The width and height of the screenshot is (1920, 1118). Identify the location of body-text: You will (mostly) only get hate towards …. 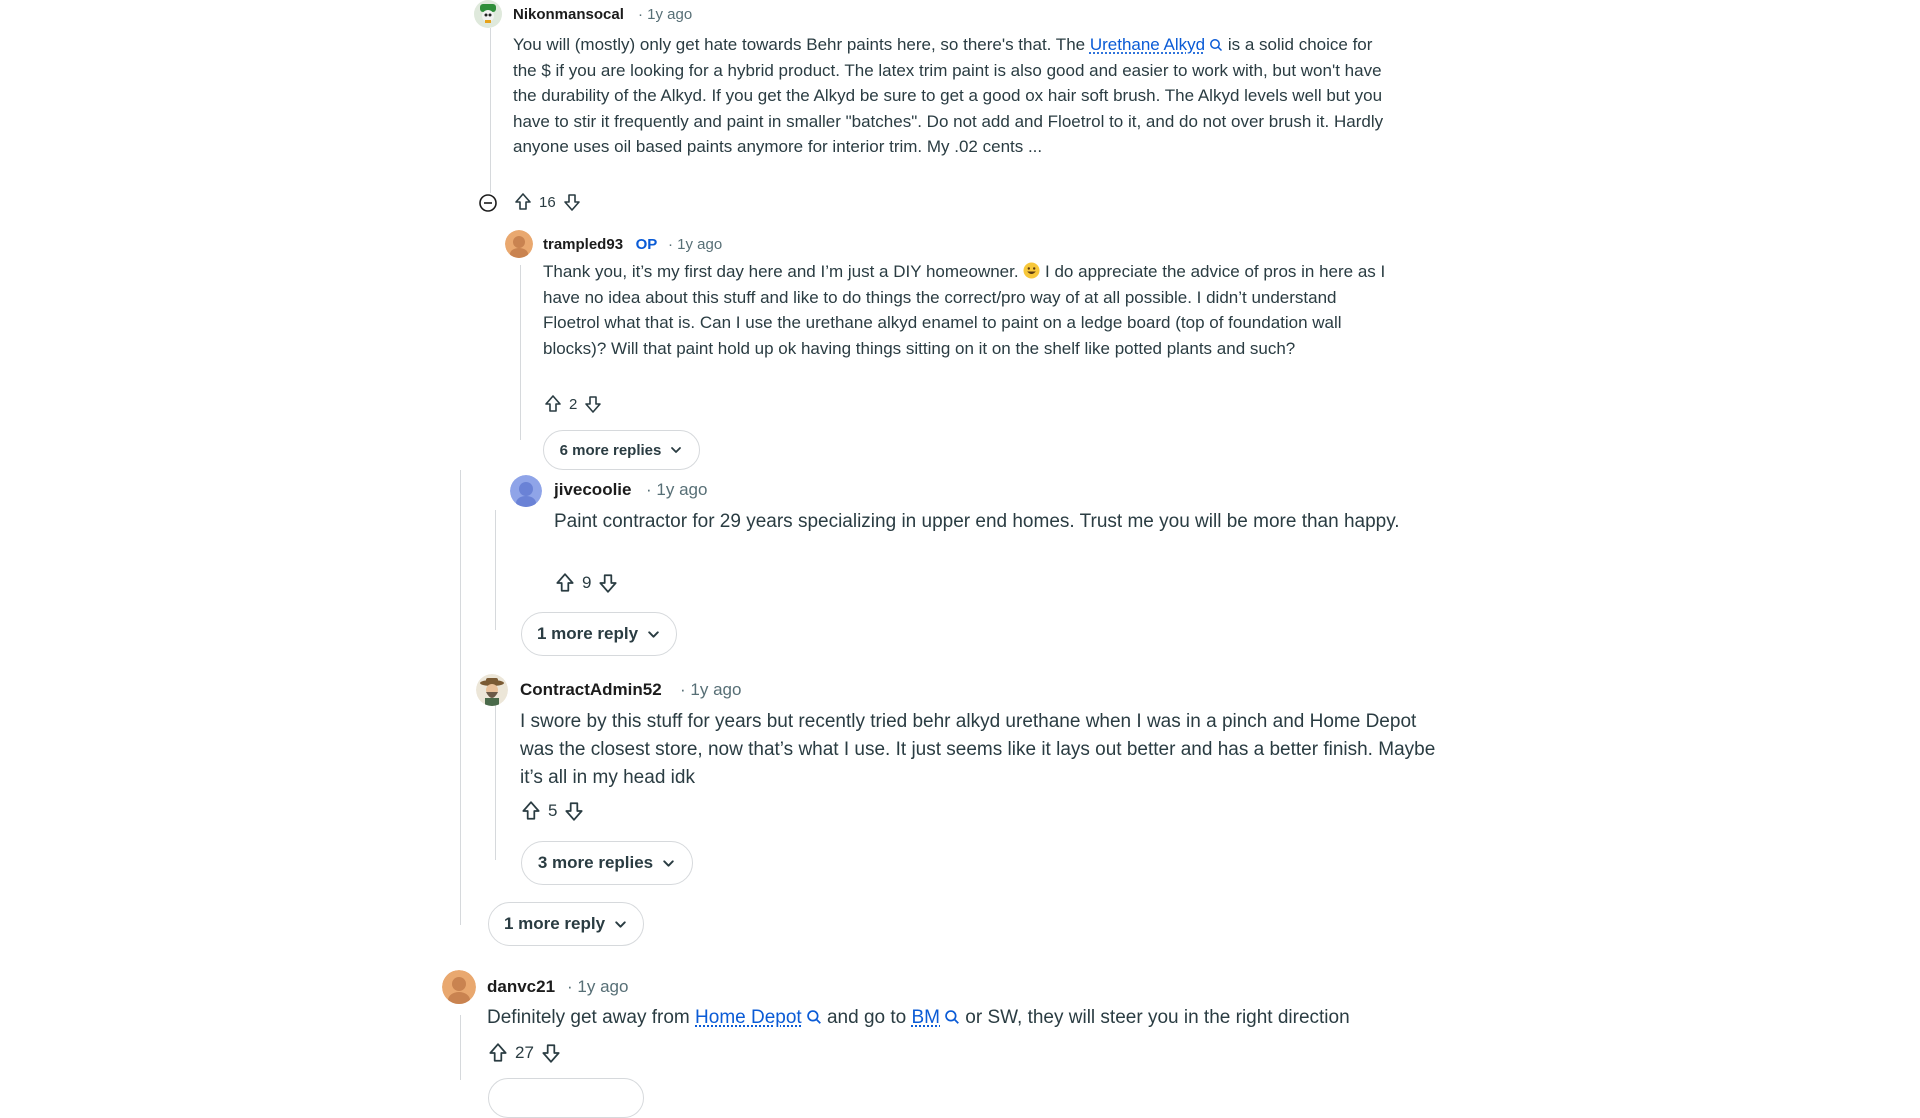
(801, 44).